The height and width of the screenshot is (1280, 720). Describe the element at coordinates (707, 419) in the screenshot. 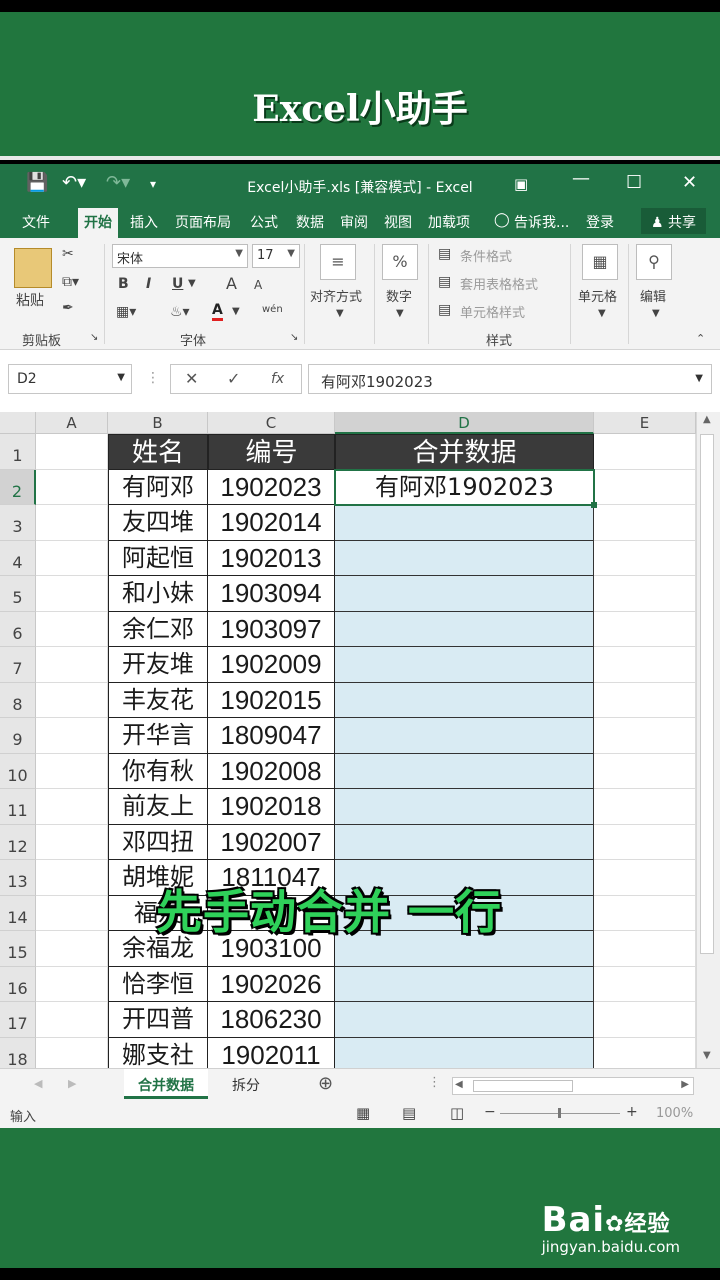

I see `scroll-up-icon: ▲` at that location.